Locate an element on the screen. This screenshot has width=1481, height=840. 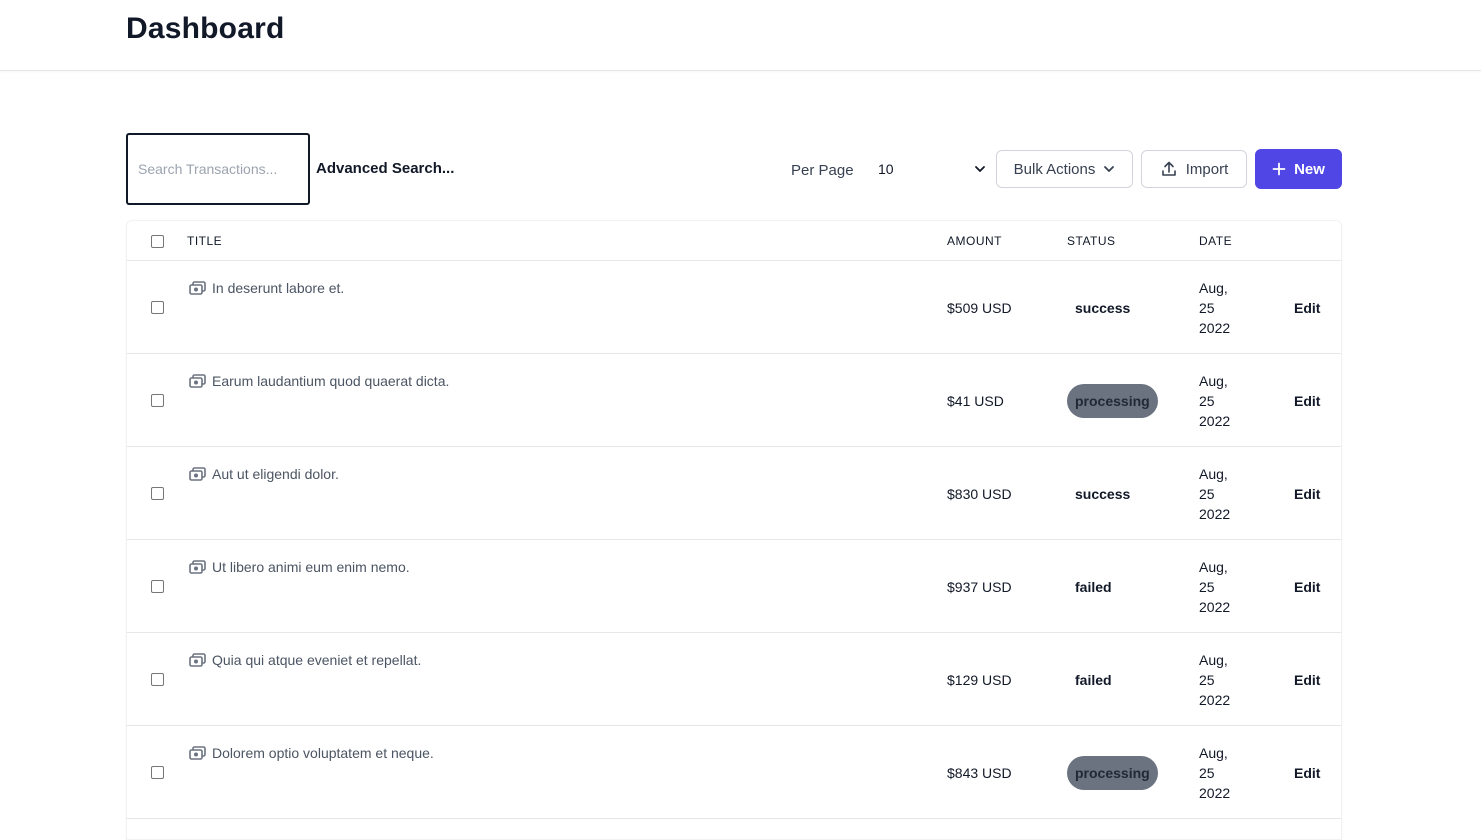
per-page-select: 10 is located at coordinates (927, 169).